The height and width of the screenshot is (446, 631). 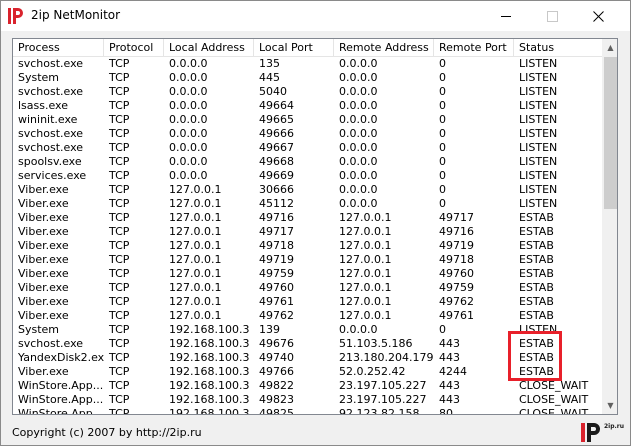 I want to click on column-header-protocol: Protocol, so click(x=134, y=47).